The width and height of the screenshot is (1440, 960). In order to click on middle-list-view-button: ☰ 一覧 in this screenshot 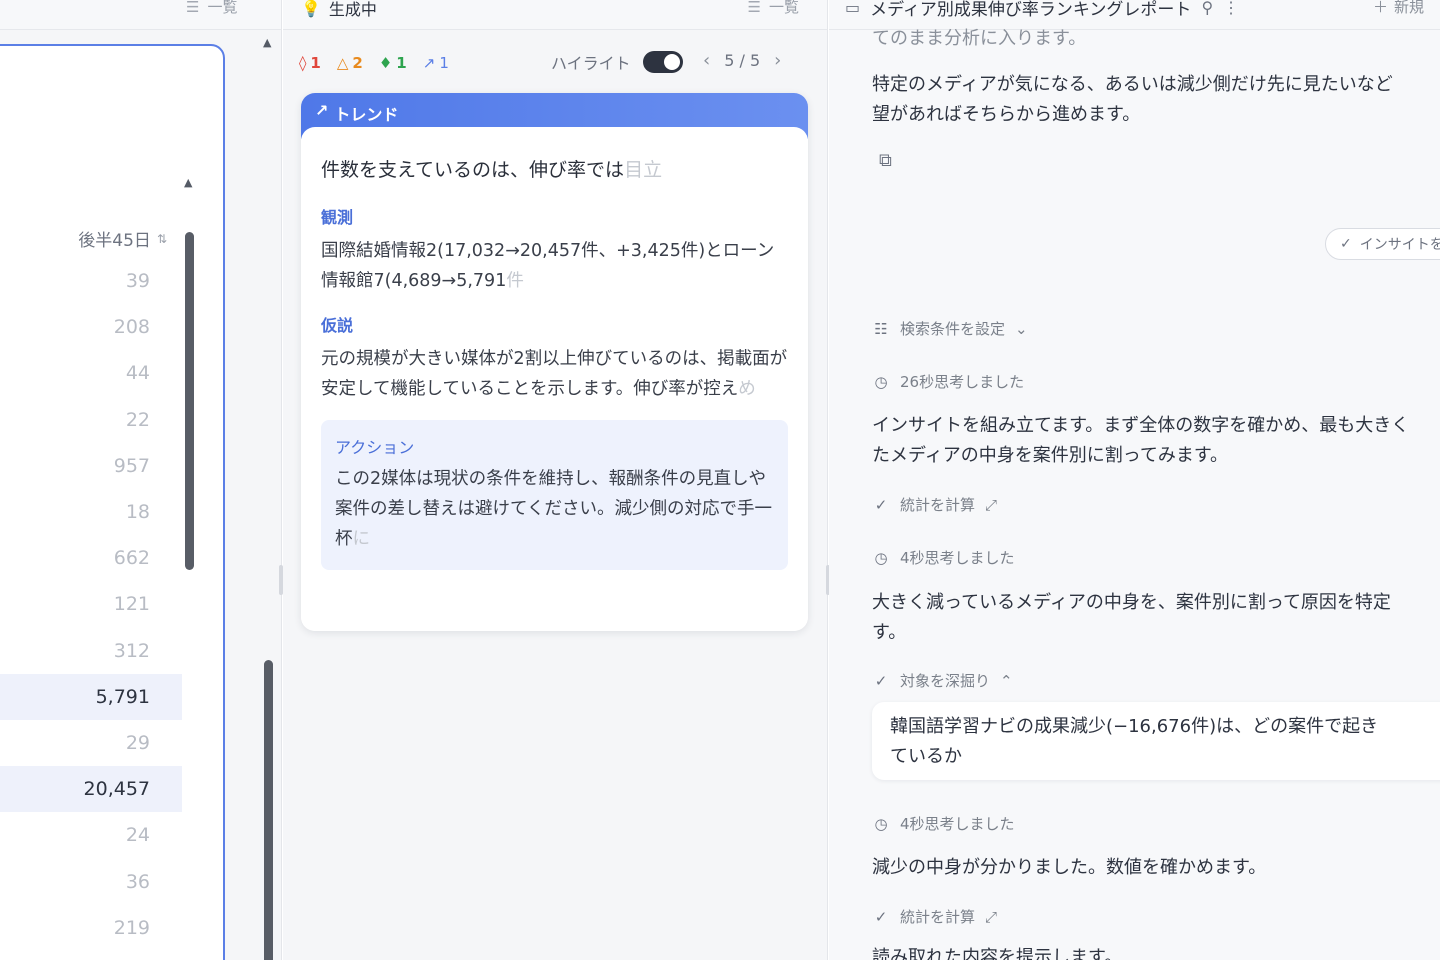, I will do `click(773, 8)`.